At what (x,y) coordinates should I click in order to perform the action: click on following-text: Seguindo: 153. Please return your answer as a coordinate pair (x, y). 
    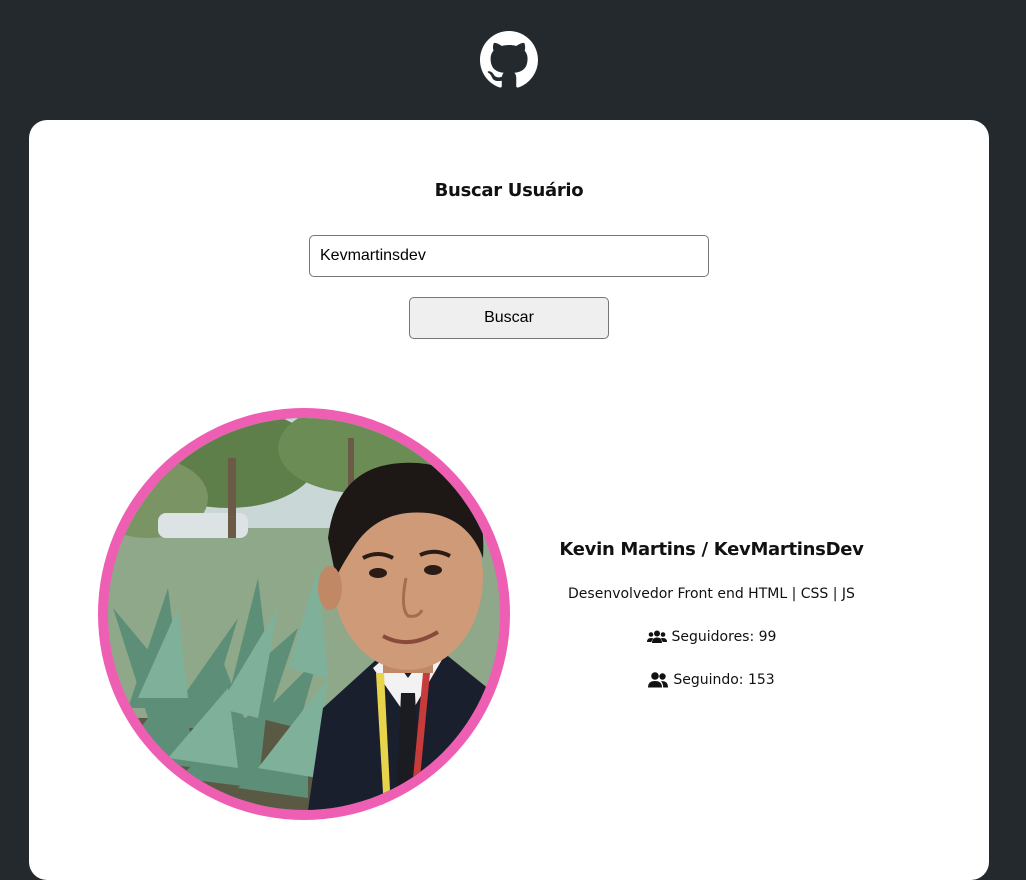
    Looking at the image, I should click on (724, 680).